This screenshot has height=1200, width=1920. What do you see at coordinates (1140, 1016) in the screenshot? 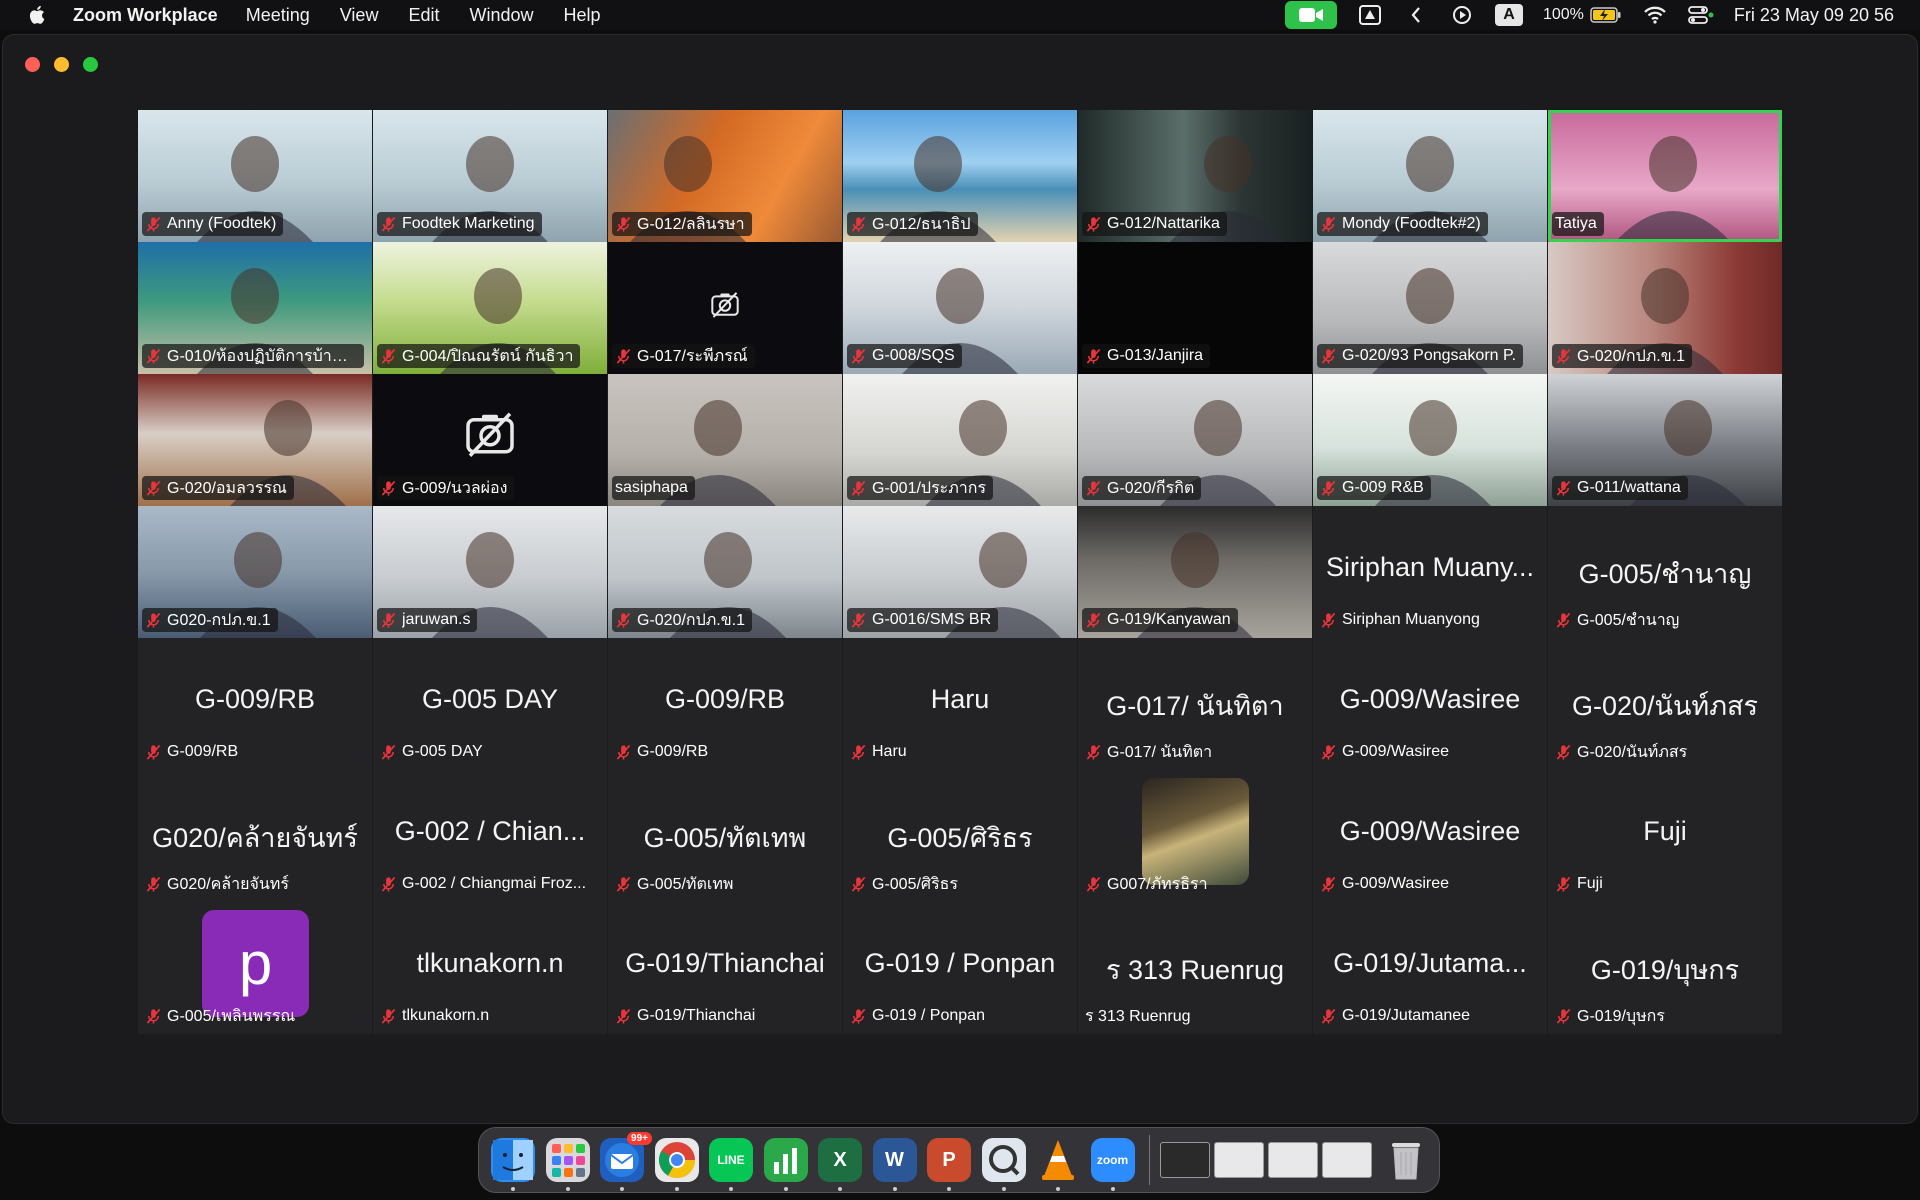
I see `participant-name-label: ร 313 Ruenrug` at bounding box center [1140, 1016].